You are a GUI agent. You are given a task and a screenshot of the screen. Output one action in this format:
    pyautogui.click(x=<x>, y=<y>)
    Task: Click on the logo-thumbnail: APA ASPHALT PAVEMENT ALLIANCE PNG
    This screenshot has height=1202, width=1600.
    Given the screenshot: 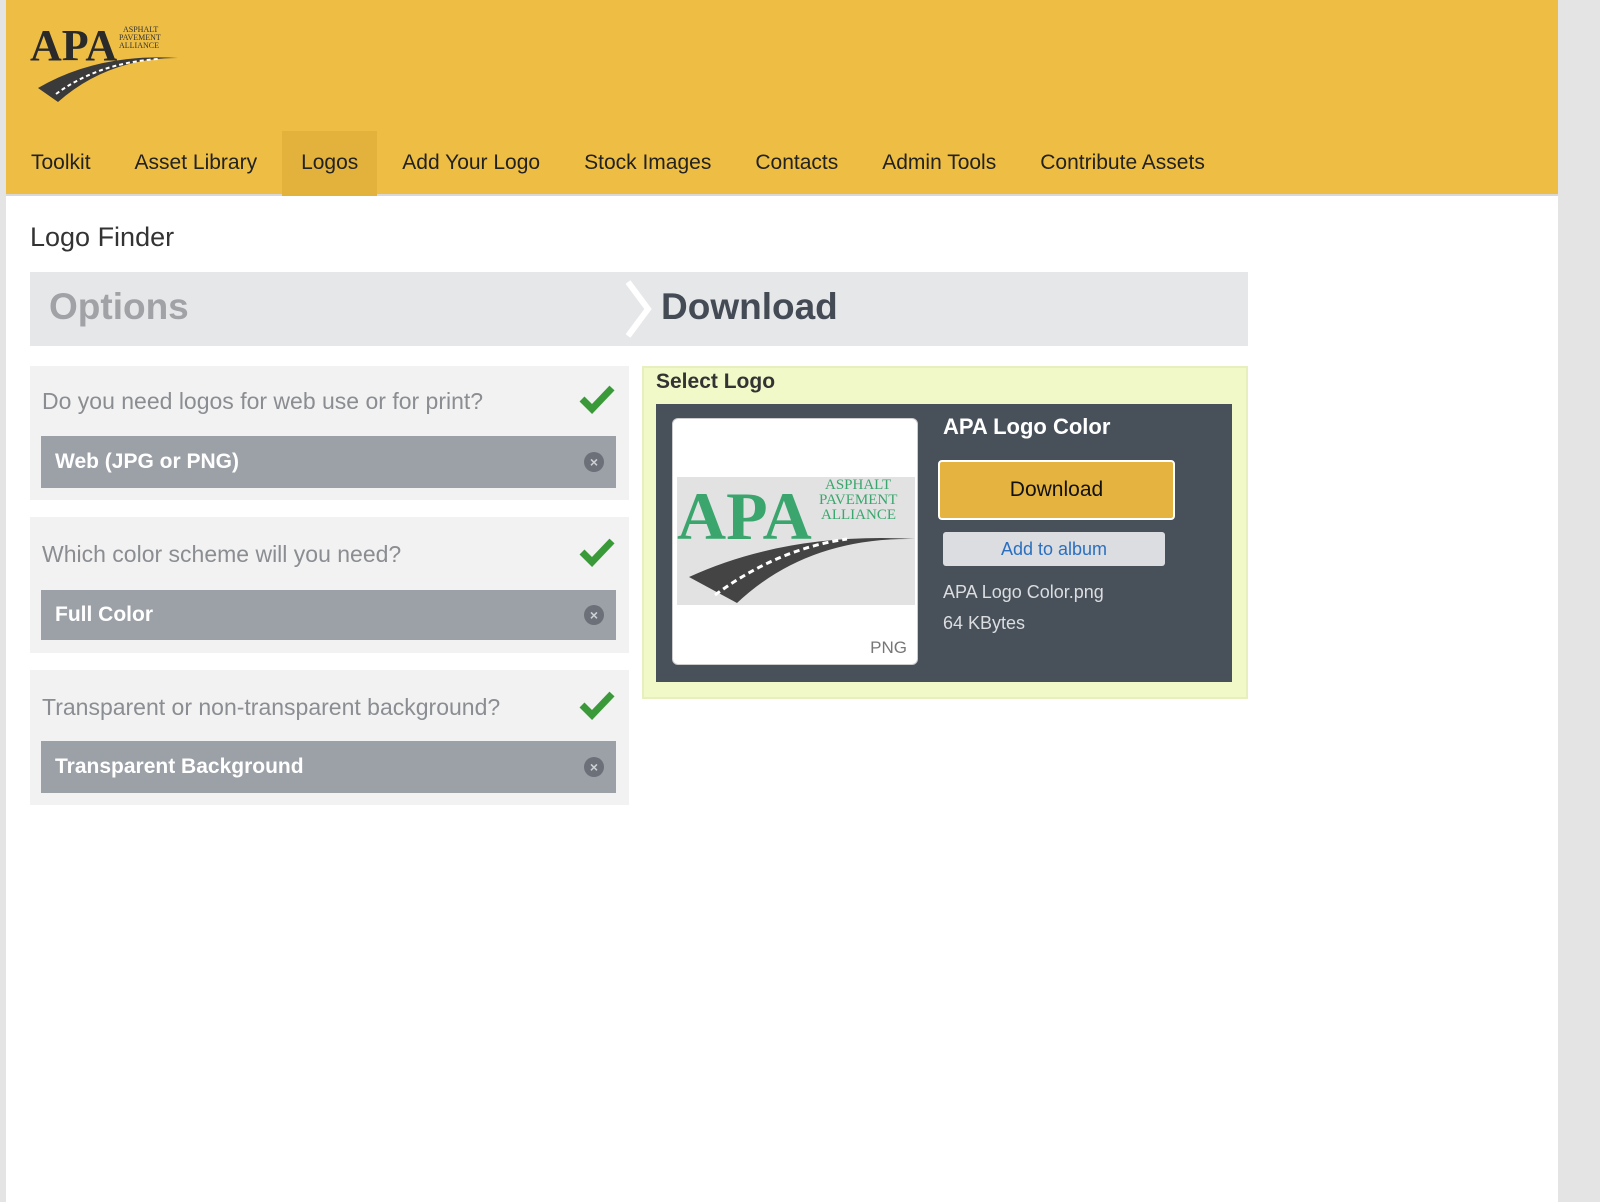 What is the action you would take?
    pyautogui.click(x=795, y=541)
    